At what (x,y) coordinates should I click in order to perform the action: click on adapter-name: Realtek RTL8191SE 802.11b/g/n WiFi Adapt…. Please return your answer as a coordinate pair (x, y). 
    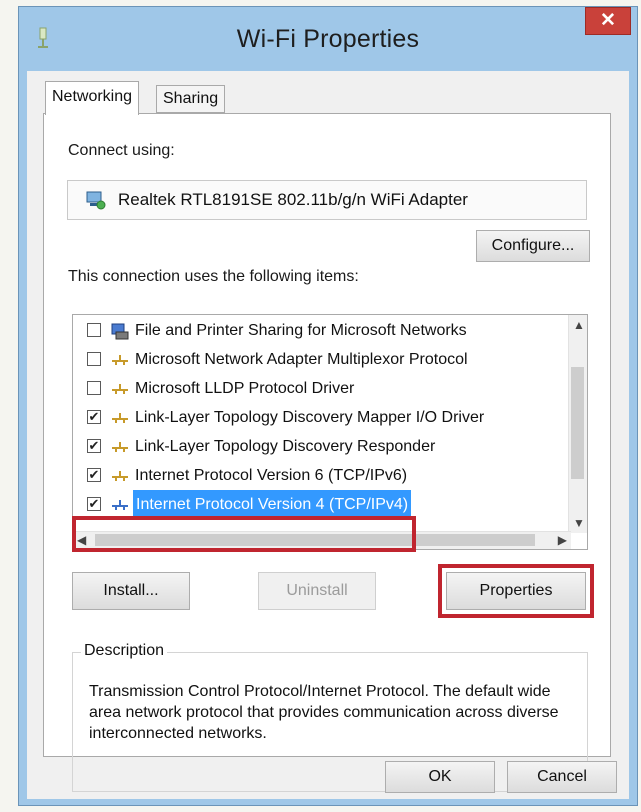
    Looking at the image, I should click on (293, 199).